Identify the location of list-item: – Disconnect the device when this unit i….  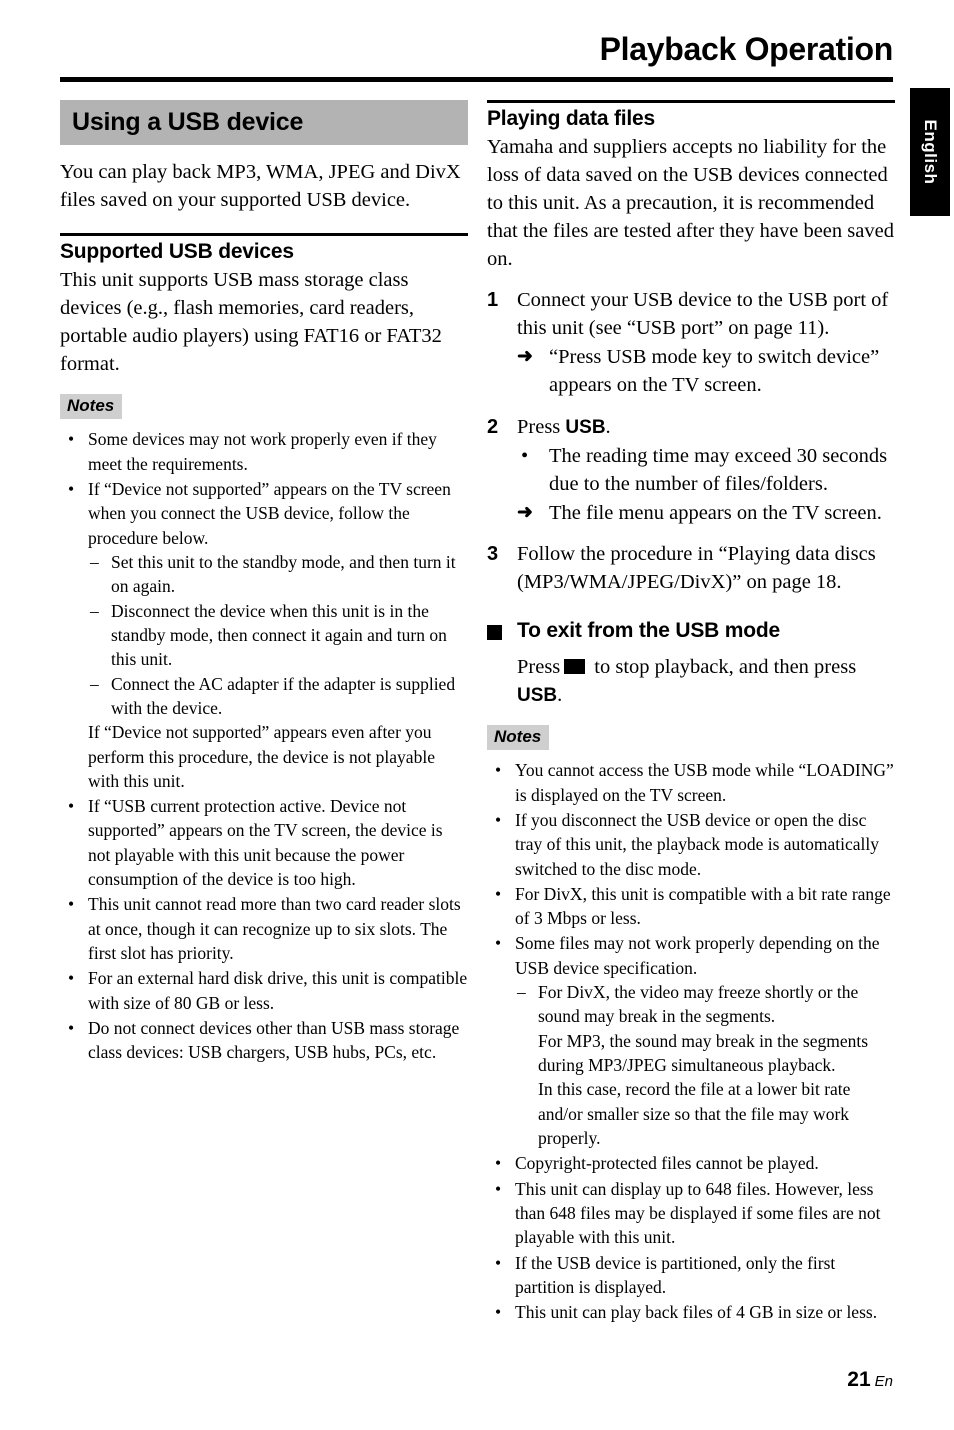
(278, 635).